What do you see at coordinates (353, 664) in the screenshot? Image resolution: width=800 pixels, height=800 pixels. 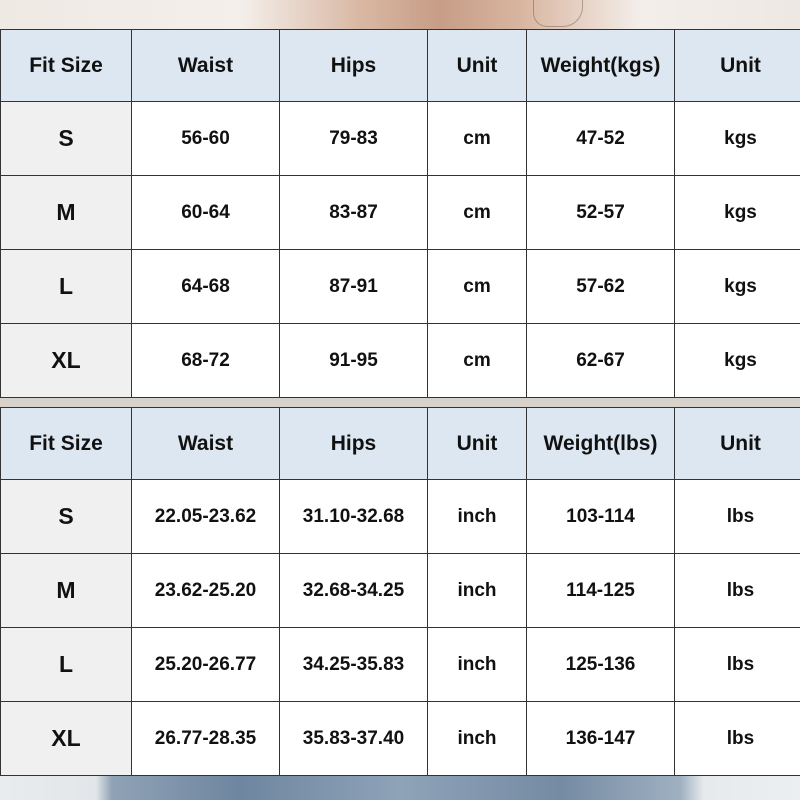 I see `hips-cell: 34.25-35.83` at bounding box center [353, 664].